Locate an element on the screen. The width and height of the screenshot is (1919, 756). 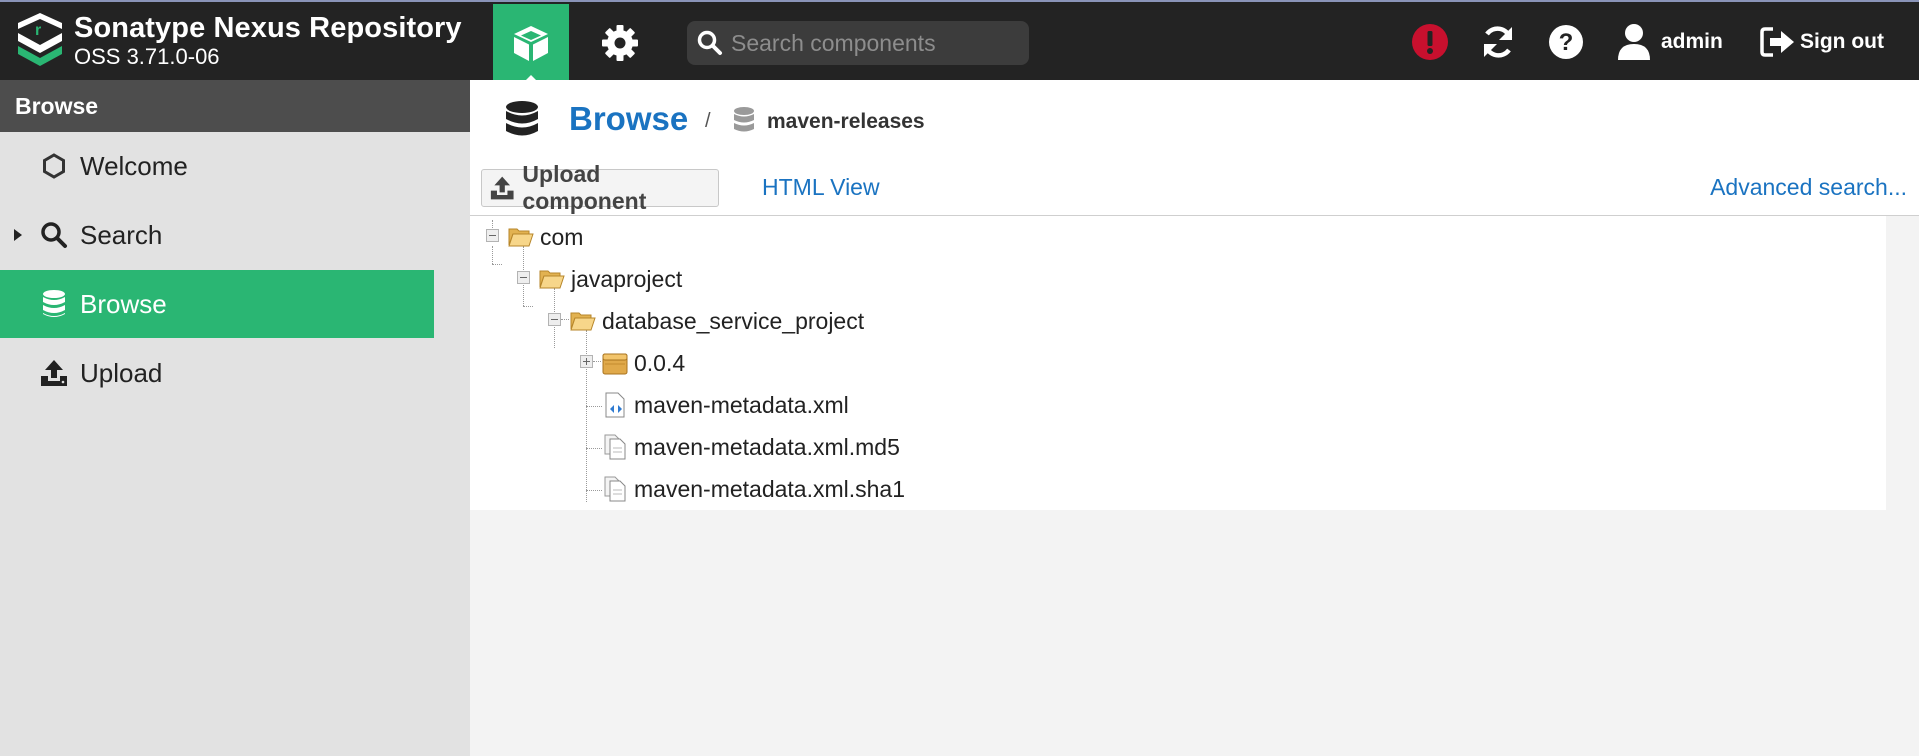
gear-icon is located at coordinates (620, 43).